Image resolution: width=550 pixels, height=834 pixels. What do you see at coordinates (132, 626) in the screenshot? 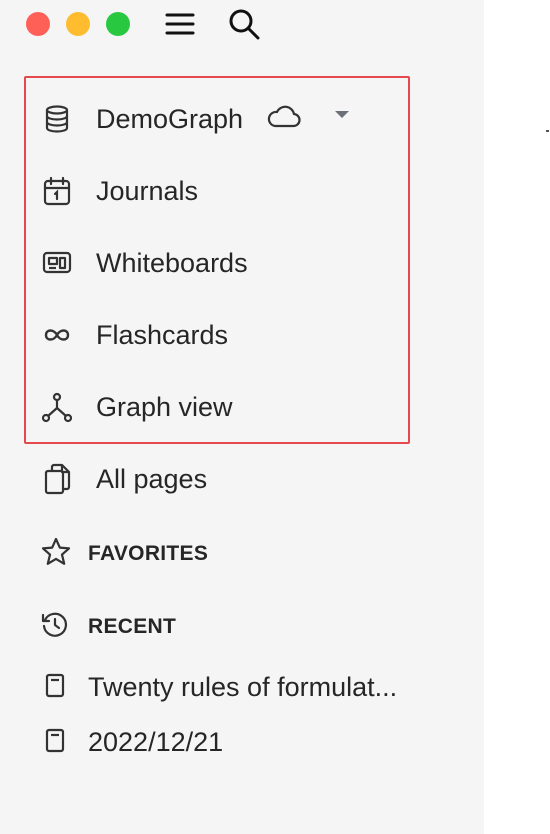
I see `section-label: RECENT` at bounding box center [132, 626].